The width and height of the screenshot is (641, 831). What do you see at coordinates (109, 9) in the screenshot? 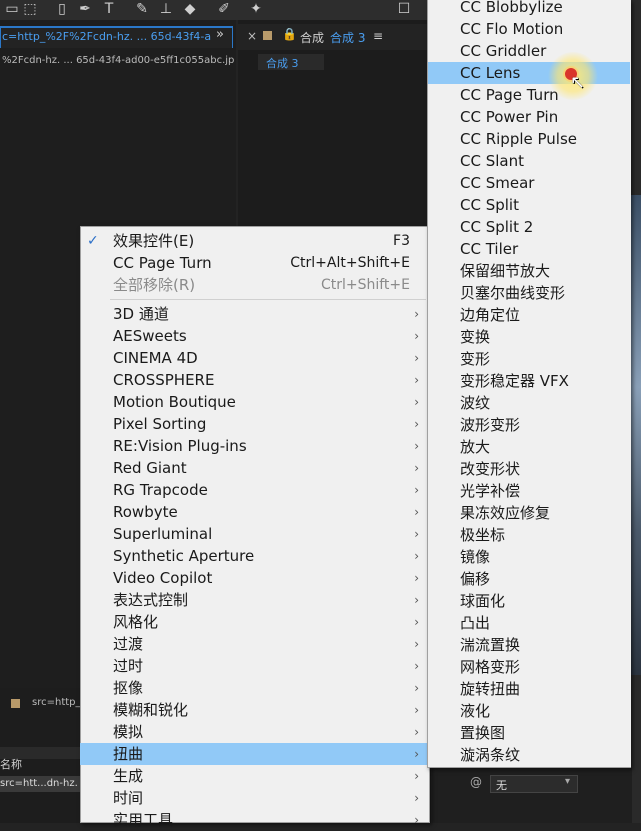
I see `text-tool-icon: T` at bounding box center [109, 9].